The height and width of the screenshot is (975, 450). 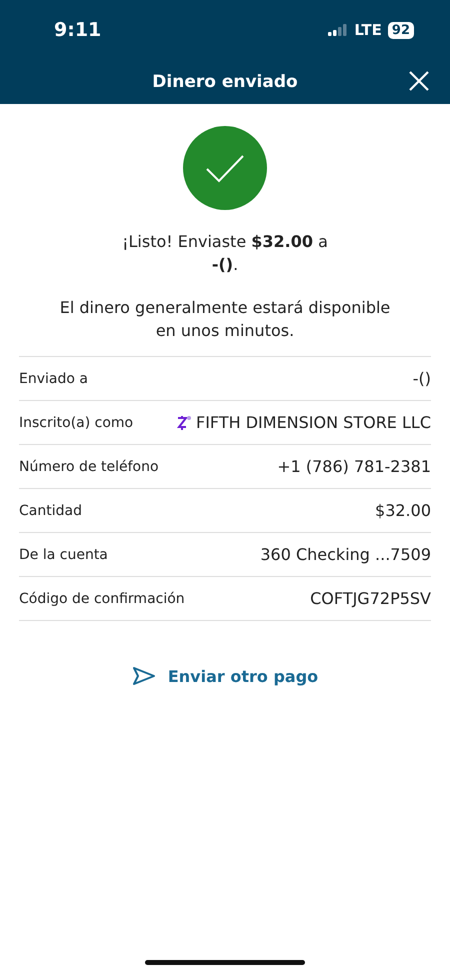 What do you see at coordinates (53, 378) in the screenshot?
I see `detail-label: Enviado a` at bounding box center [53, 378].